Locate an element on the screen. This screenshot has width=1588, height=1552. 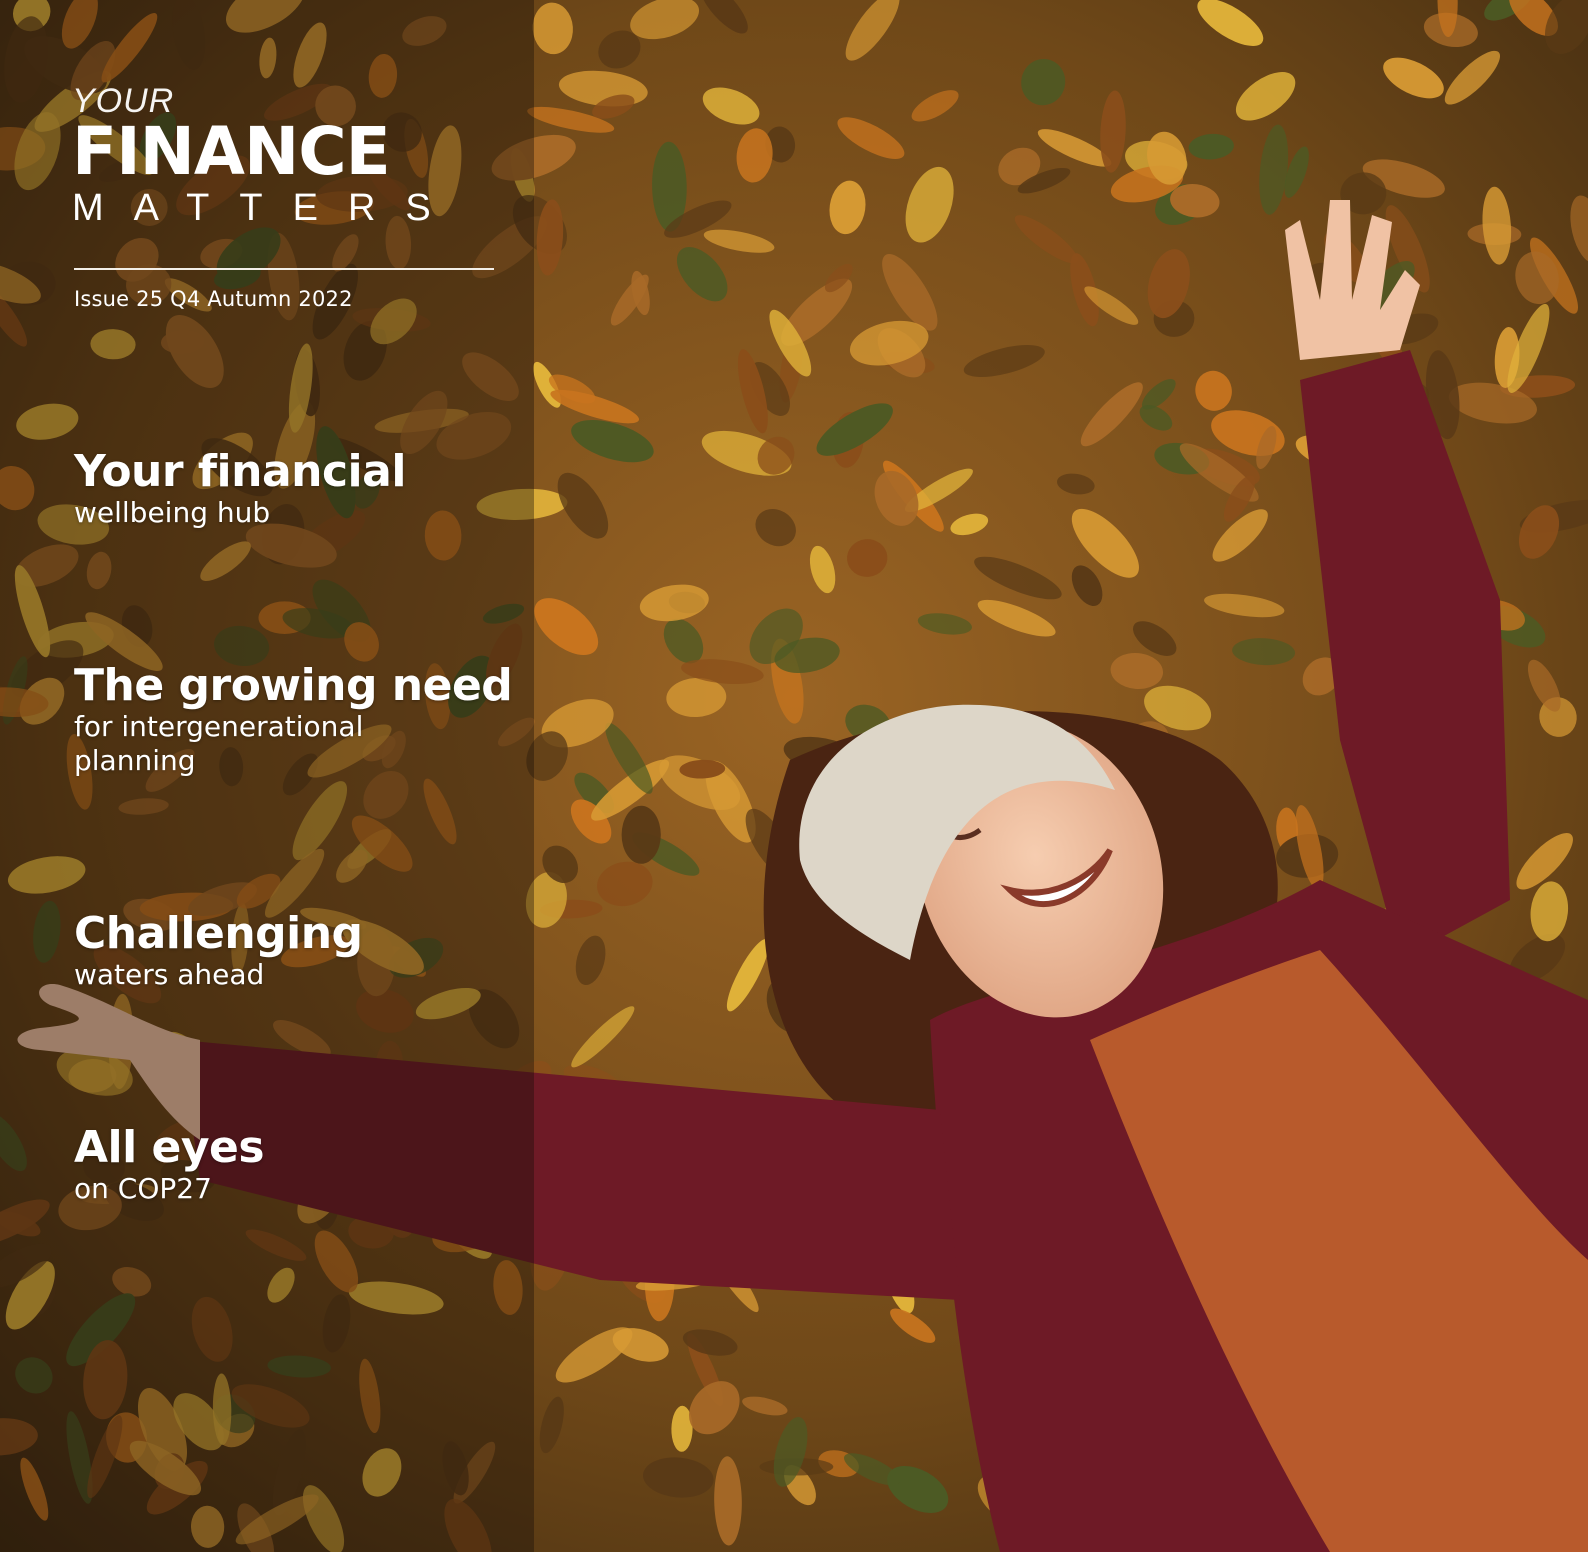
masthead-divider is located at coordinates (284, 269).